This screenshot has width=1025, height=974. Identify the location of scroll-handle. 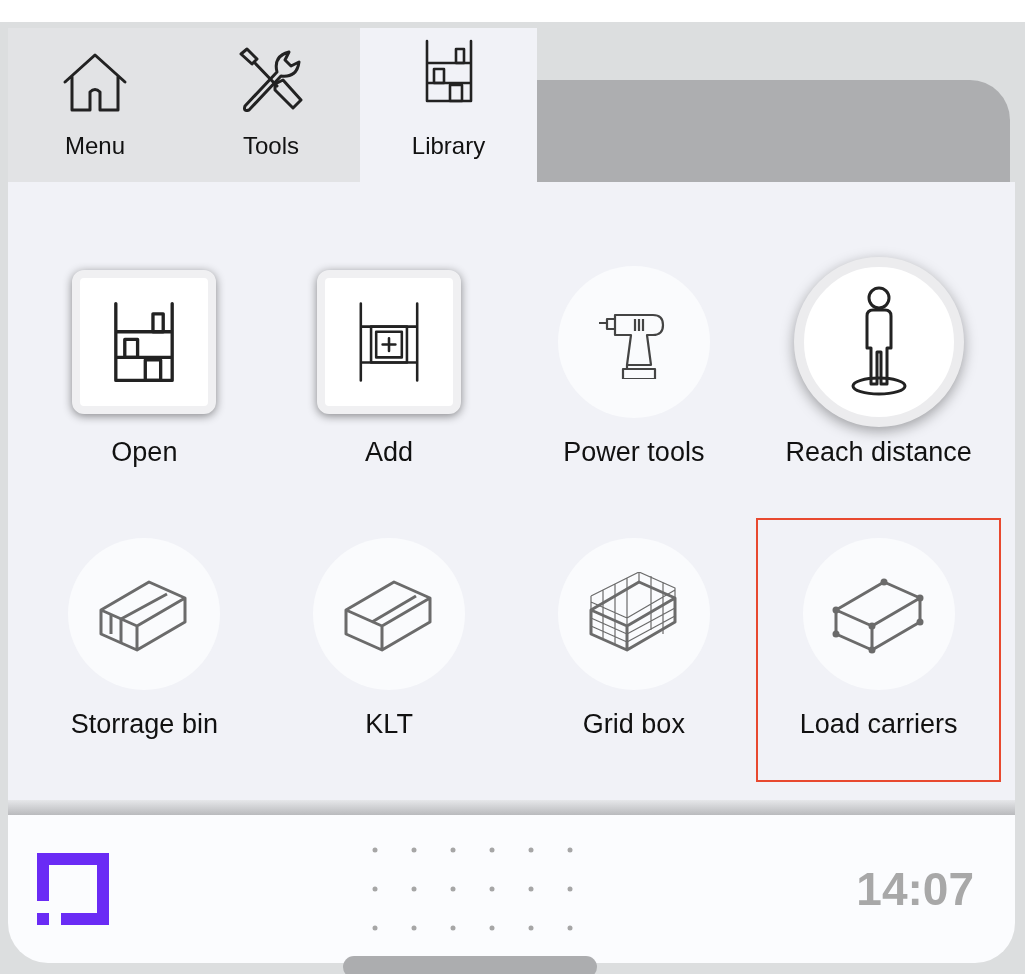
(470, 965).